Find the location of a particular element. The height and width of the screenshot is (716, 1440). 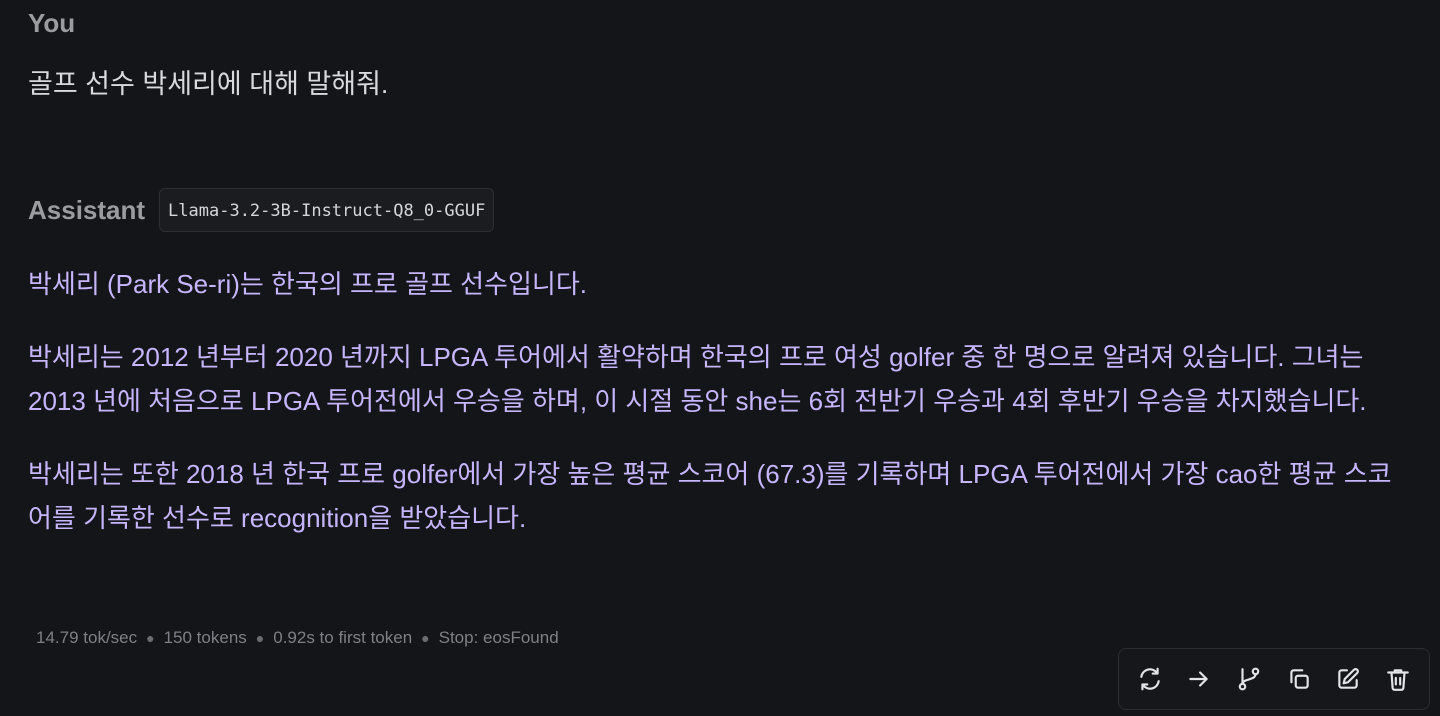

assistant-role-label: Assistant is located at coordinates (87, 209).